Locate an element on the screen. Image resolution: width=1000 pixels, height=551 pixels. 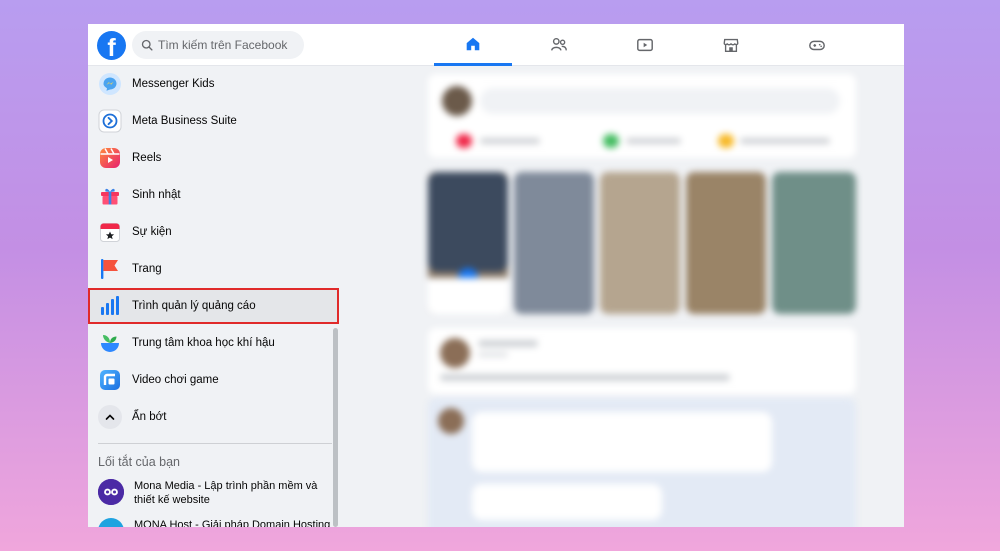
sidebar-item-see-less: Ẩn bớt is located at coordinates (212, 417).